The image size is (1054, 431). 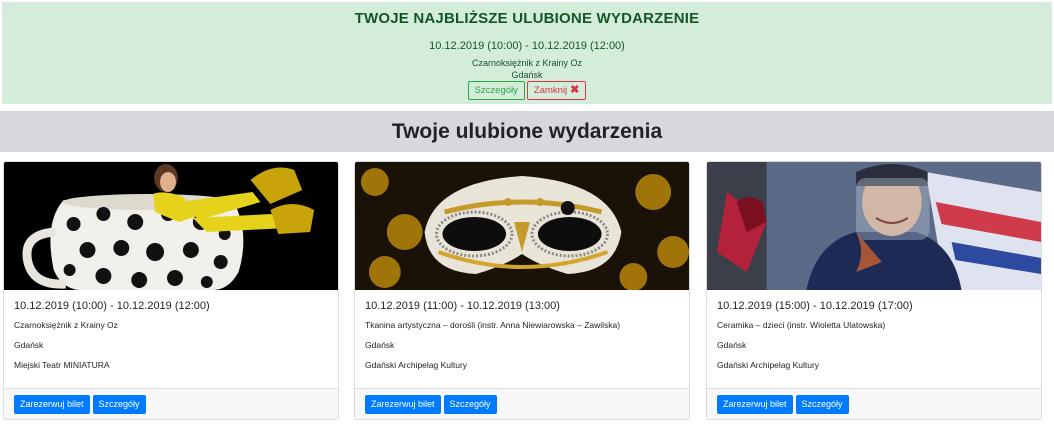 I want to click on event-image-teacup, so click(x=171, y=226).